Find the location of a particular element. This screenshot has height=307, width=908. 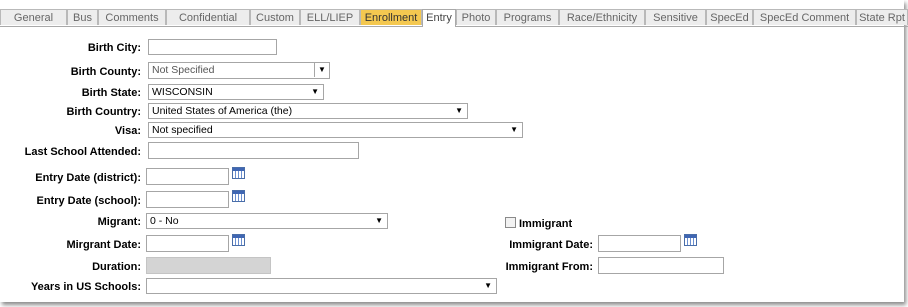

tab-custom: Custom is located at coordinates (275, 17).